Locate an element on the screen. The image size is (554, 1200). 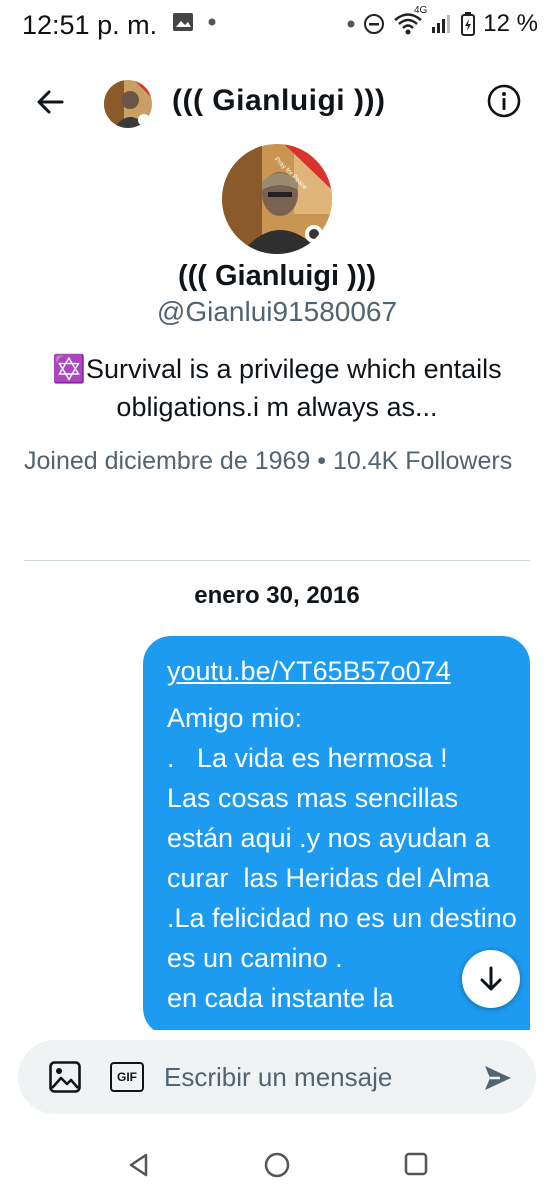
system-recents-button is located at coordinates (416, 1164).